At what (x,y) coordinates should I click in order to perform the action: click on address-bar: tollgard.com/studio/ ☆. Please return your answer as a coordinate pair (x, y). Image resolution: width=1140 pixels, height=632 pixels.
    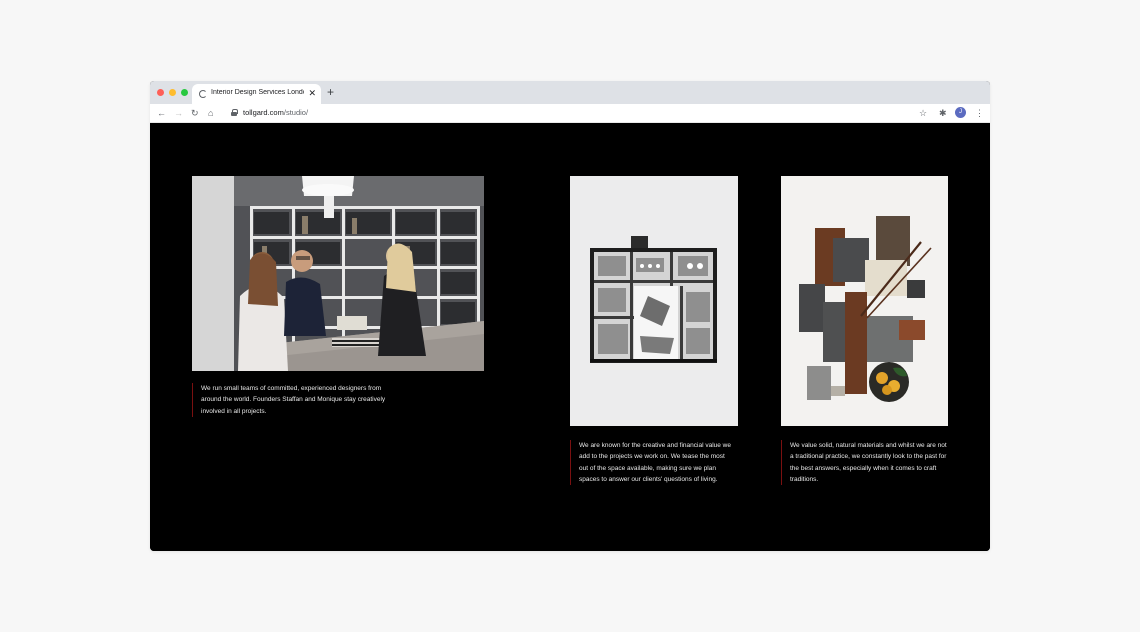
    Looking at the image, I should click on (579, 113).